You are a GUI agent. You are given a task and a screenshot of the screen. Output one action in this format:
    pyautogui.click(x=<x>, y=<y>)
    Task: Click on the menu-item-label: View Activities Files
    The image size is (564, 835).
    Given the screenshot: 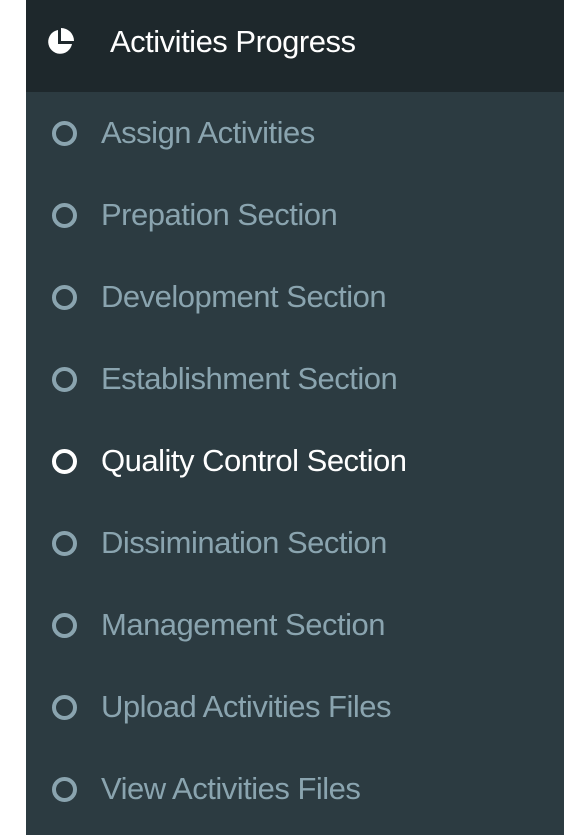 What is the action you would take?
    pyautogui.click(x=231, y=788)
    